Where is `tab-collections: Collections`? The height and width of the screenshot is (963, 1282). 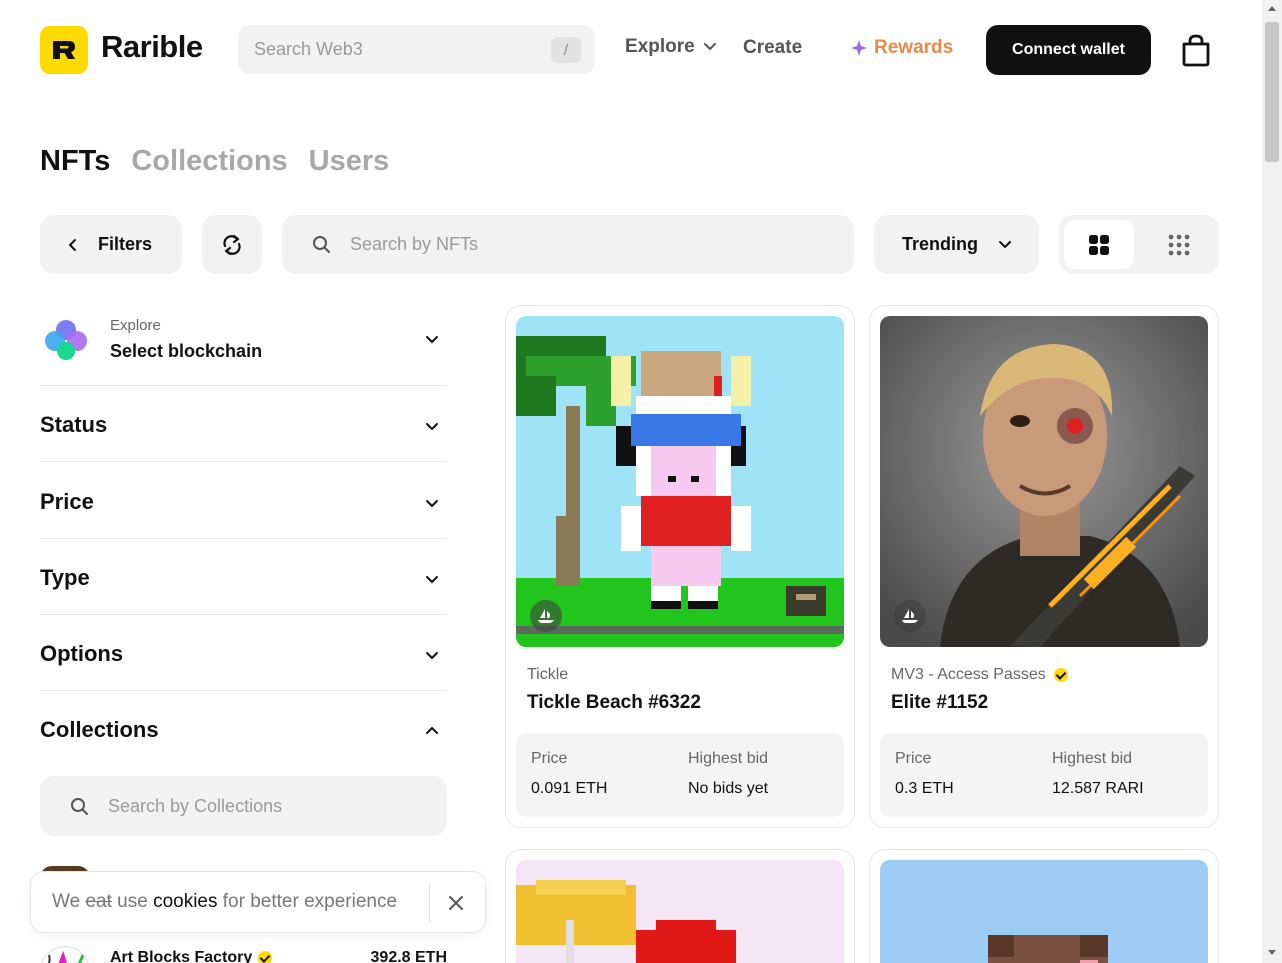
tab-collections: Collections is located at coordinates (209, 161).